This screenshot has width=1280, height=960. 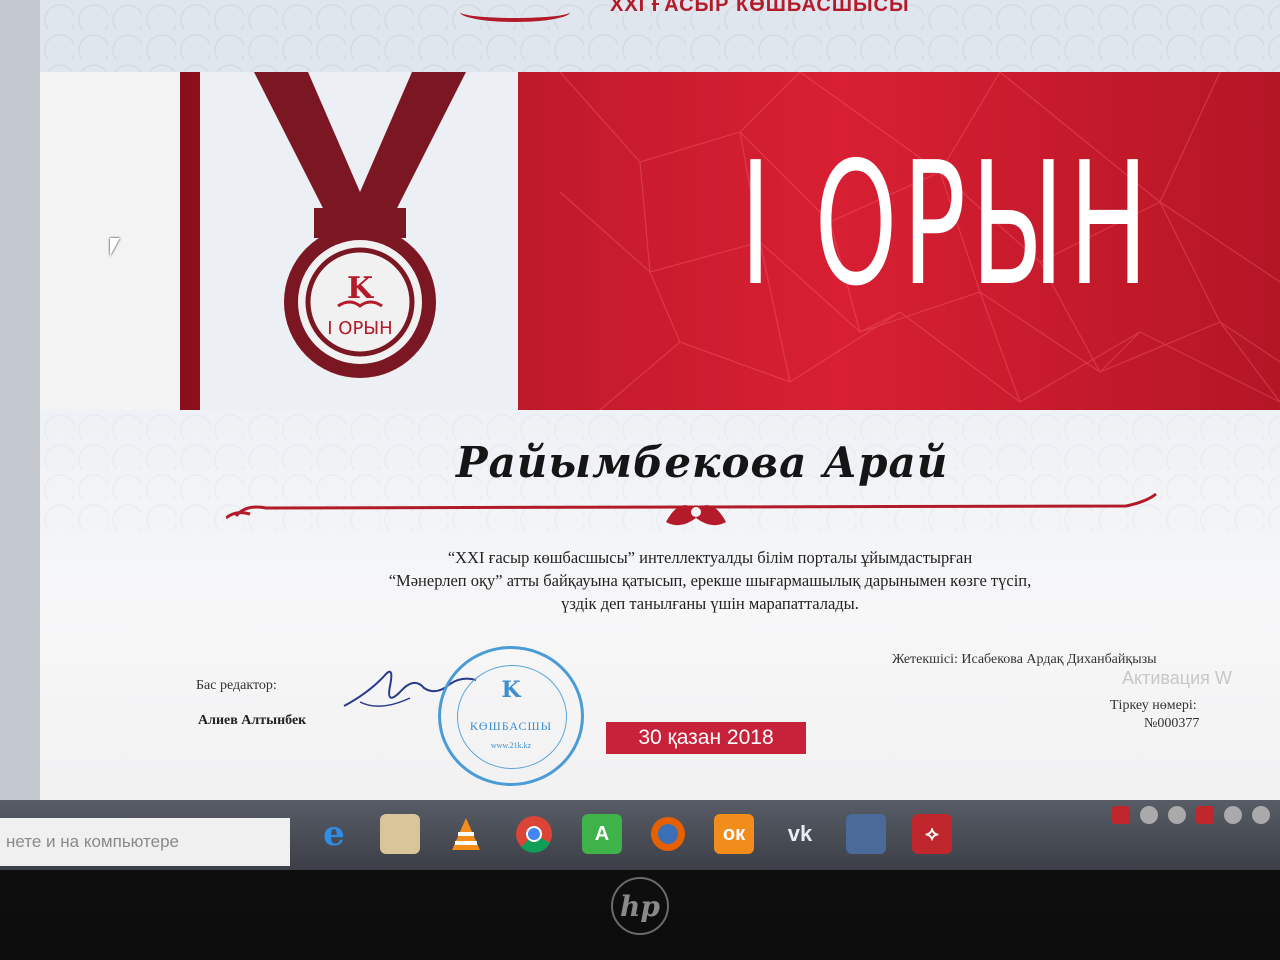 What do you see at coordinates (932, 834) in the screenshot?
I see `acrobat-icon: ⟡` at bounding box center [932, 834].